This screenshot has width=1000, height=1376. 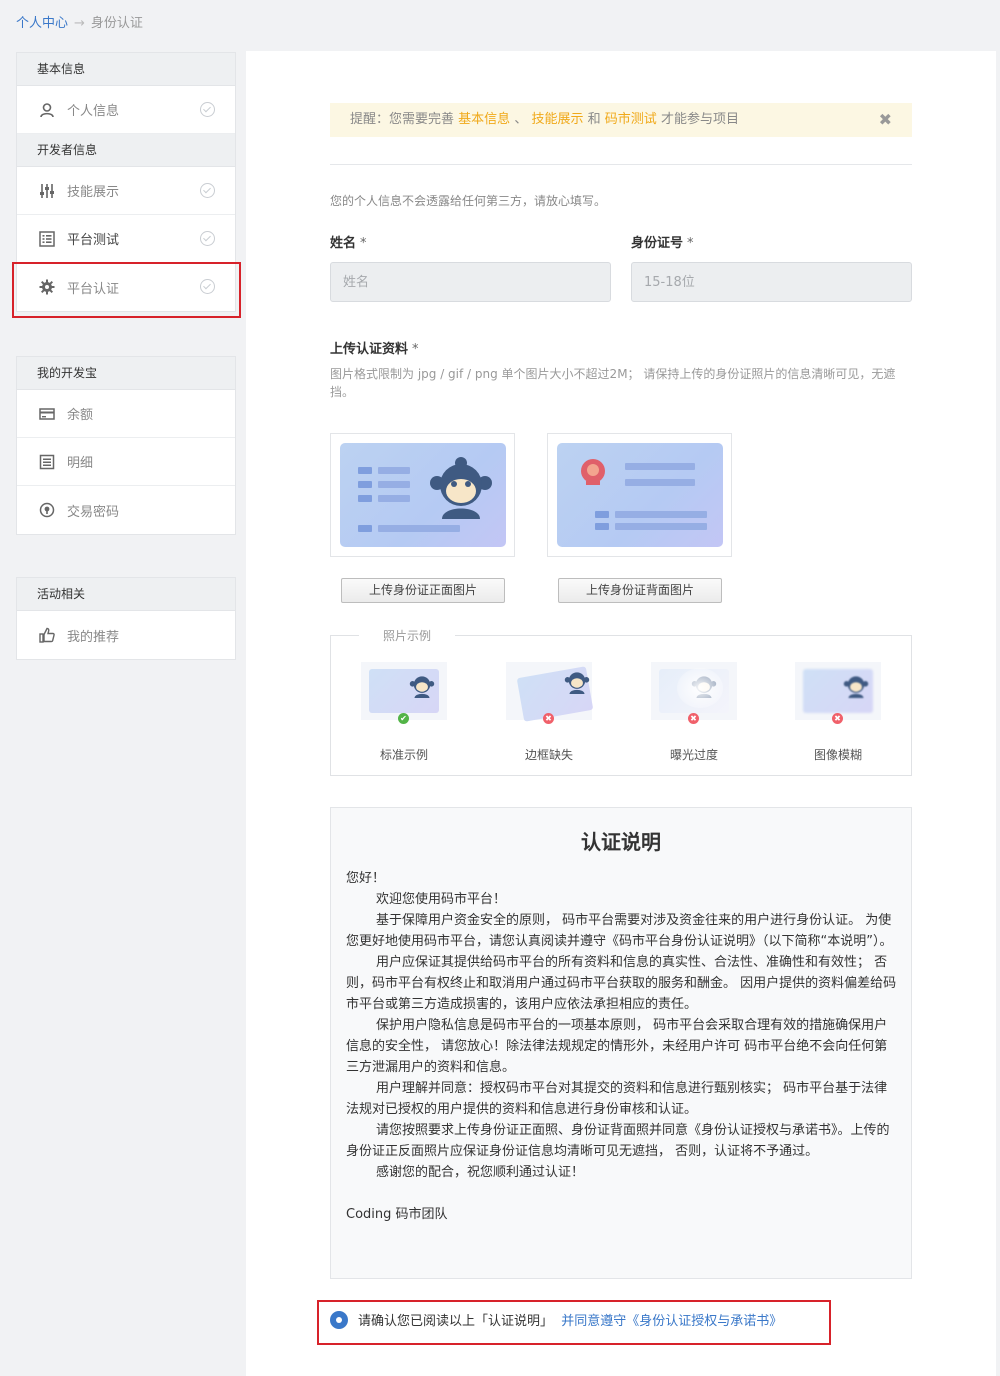 What do you see at coordinates (470, 282) in the screenshot?
I see `name-input` at bounding box center [470, 282].